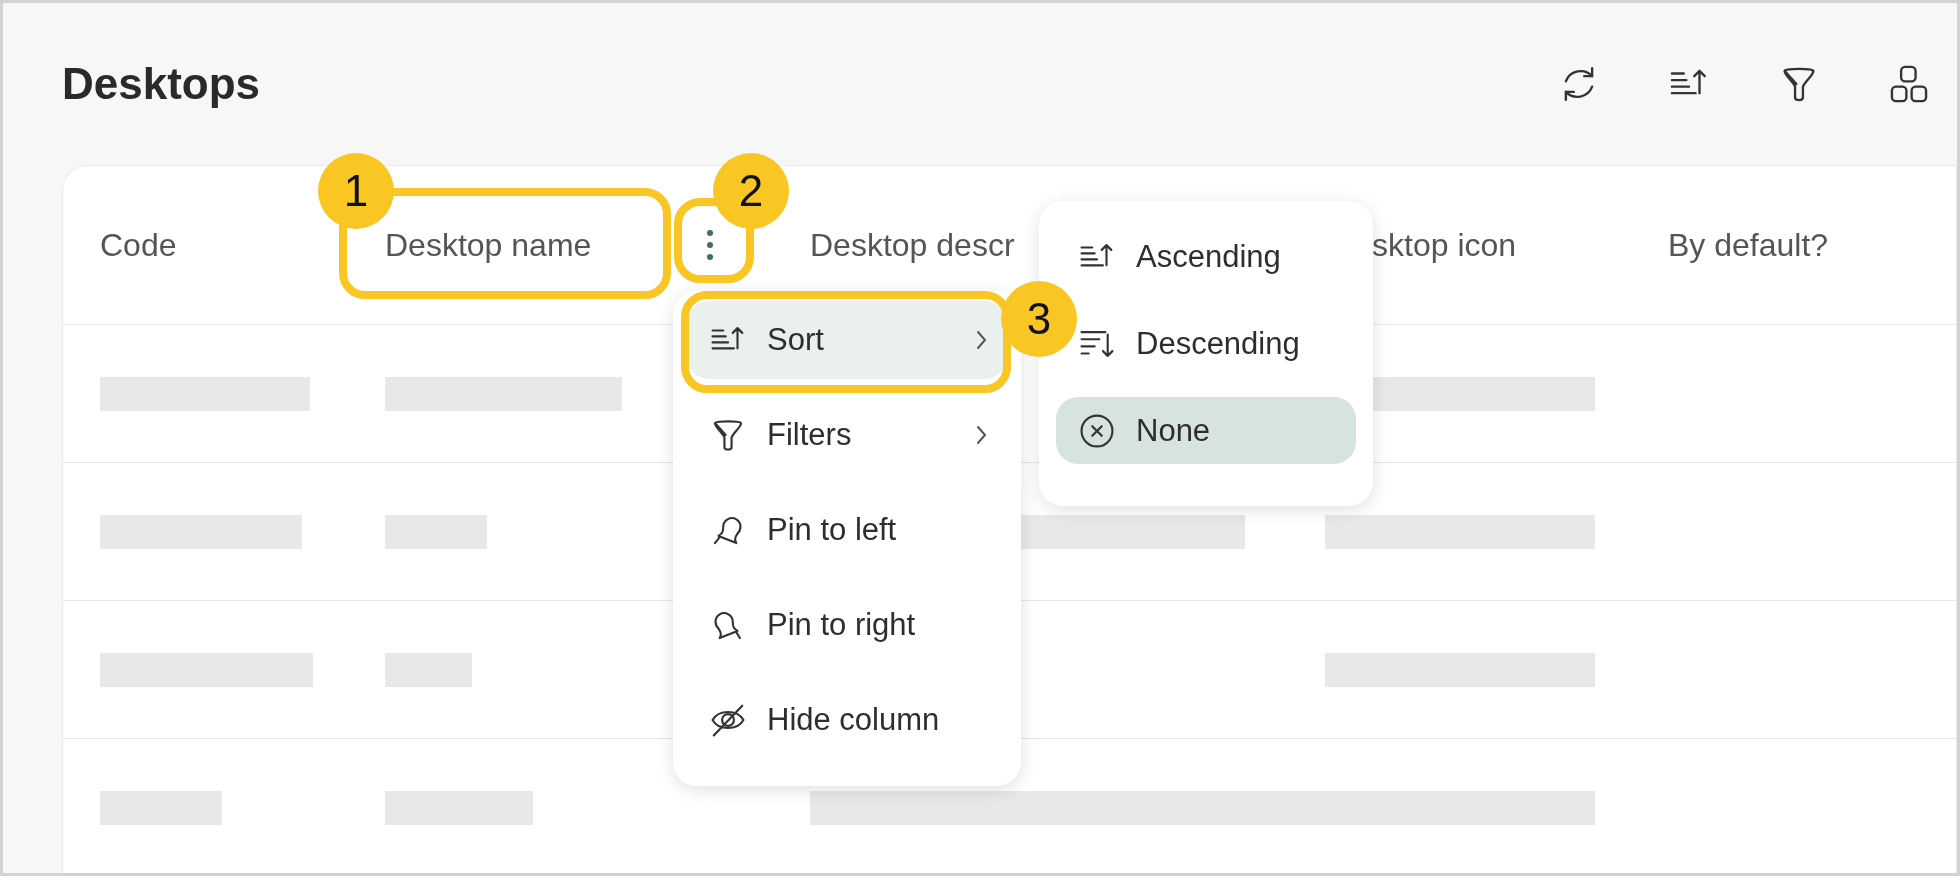  What do you see at coordinates (1206, 430) in the screenshot?
I see `menu-item: None` at bounding box center [1206, 430].